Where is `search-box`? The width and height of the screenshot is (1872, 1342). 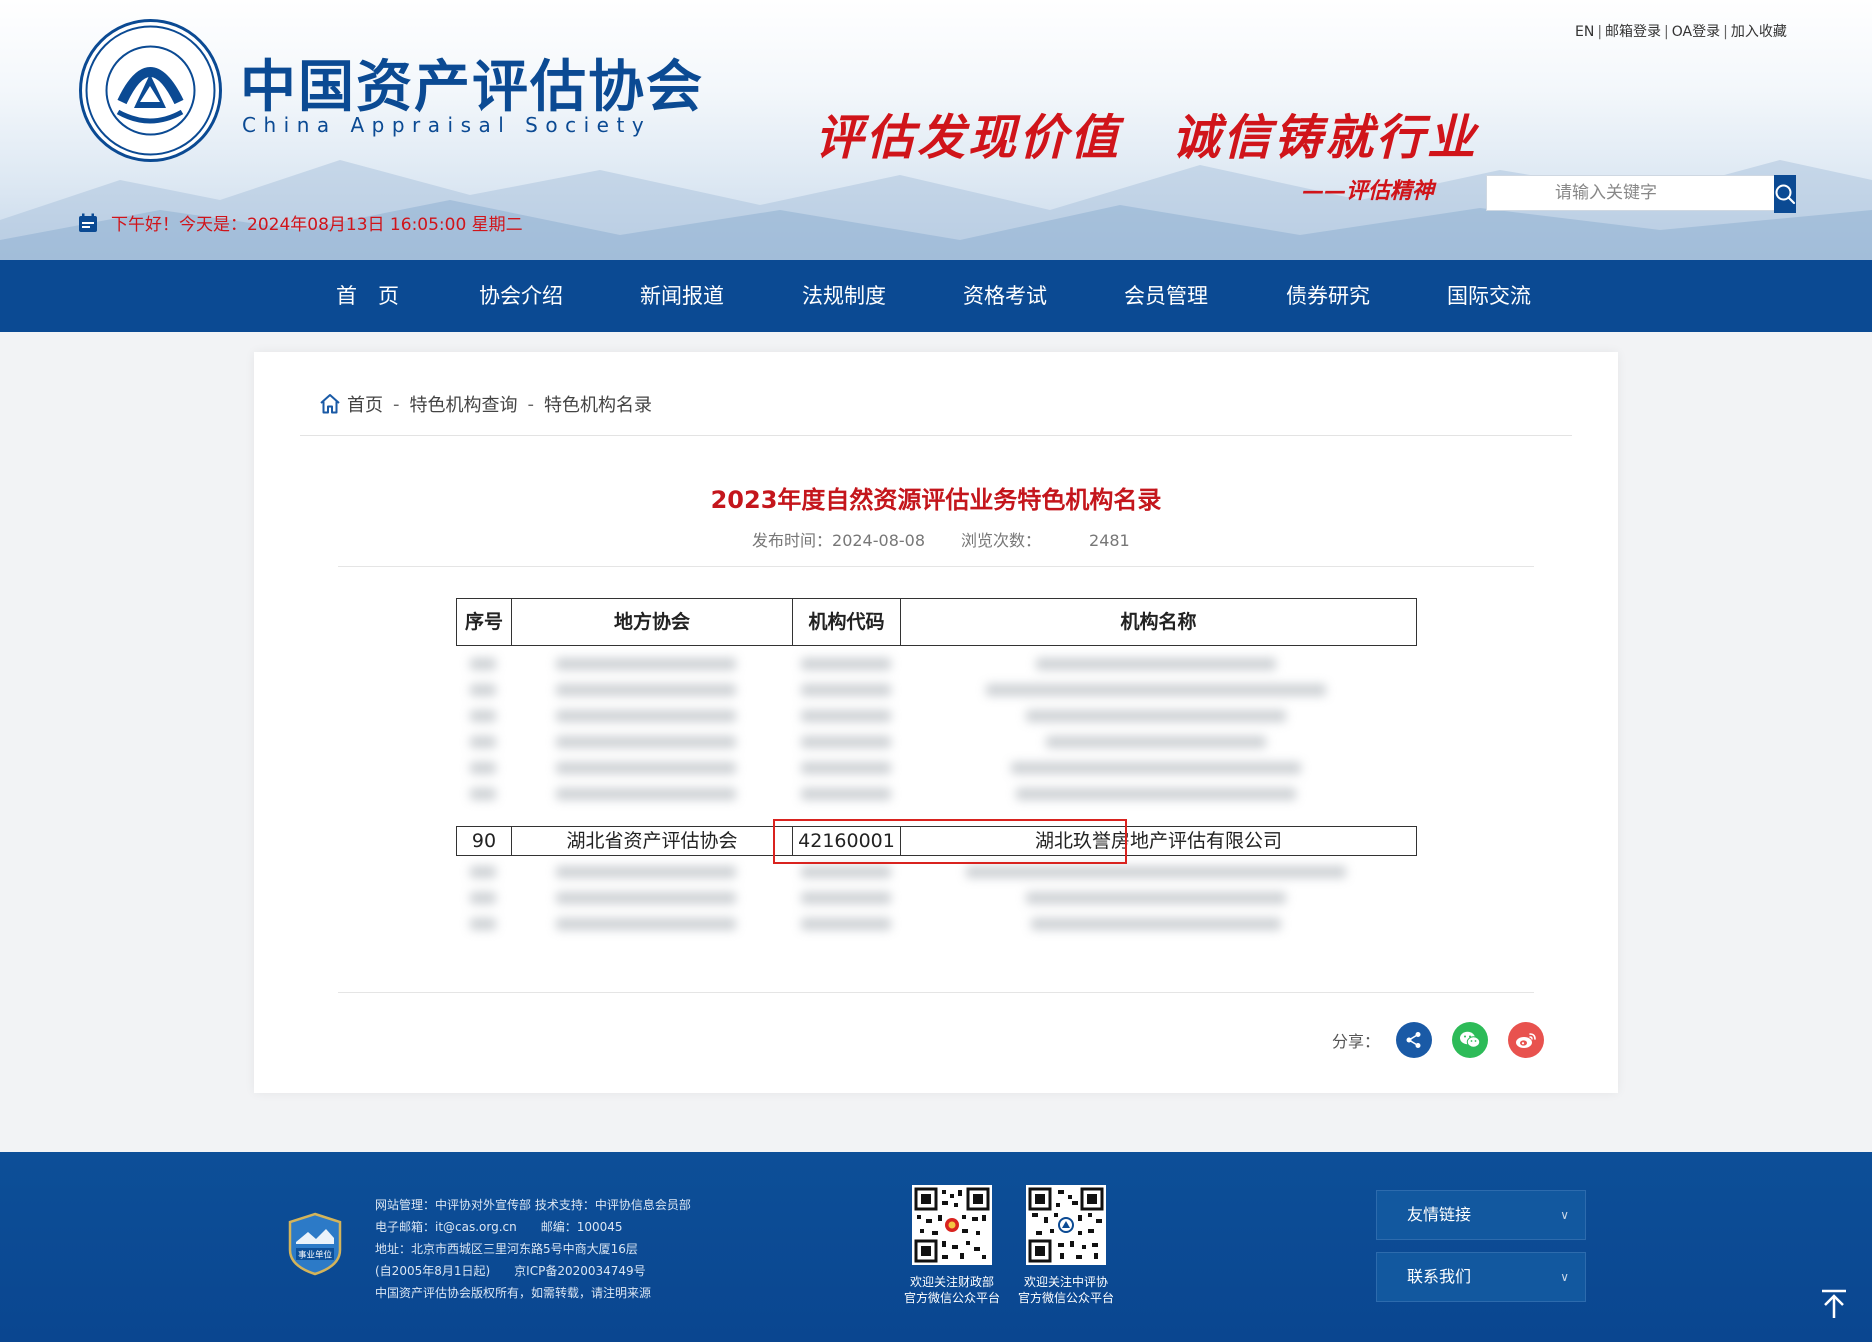 search-box is located at coordinates (1641, 194).